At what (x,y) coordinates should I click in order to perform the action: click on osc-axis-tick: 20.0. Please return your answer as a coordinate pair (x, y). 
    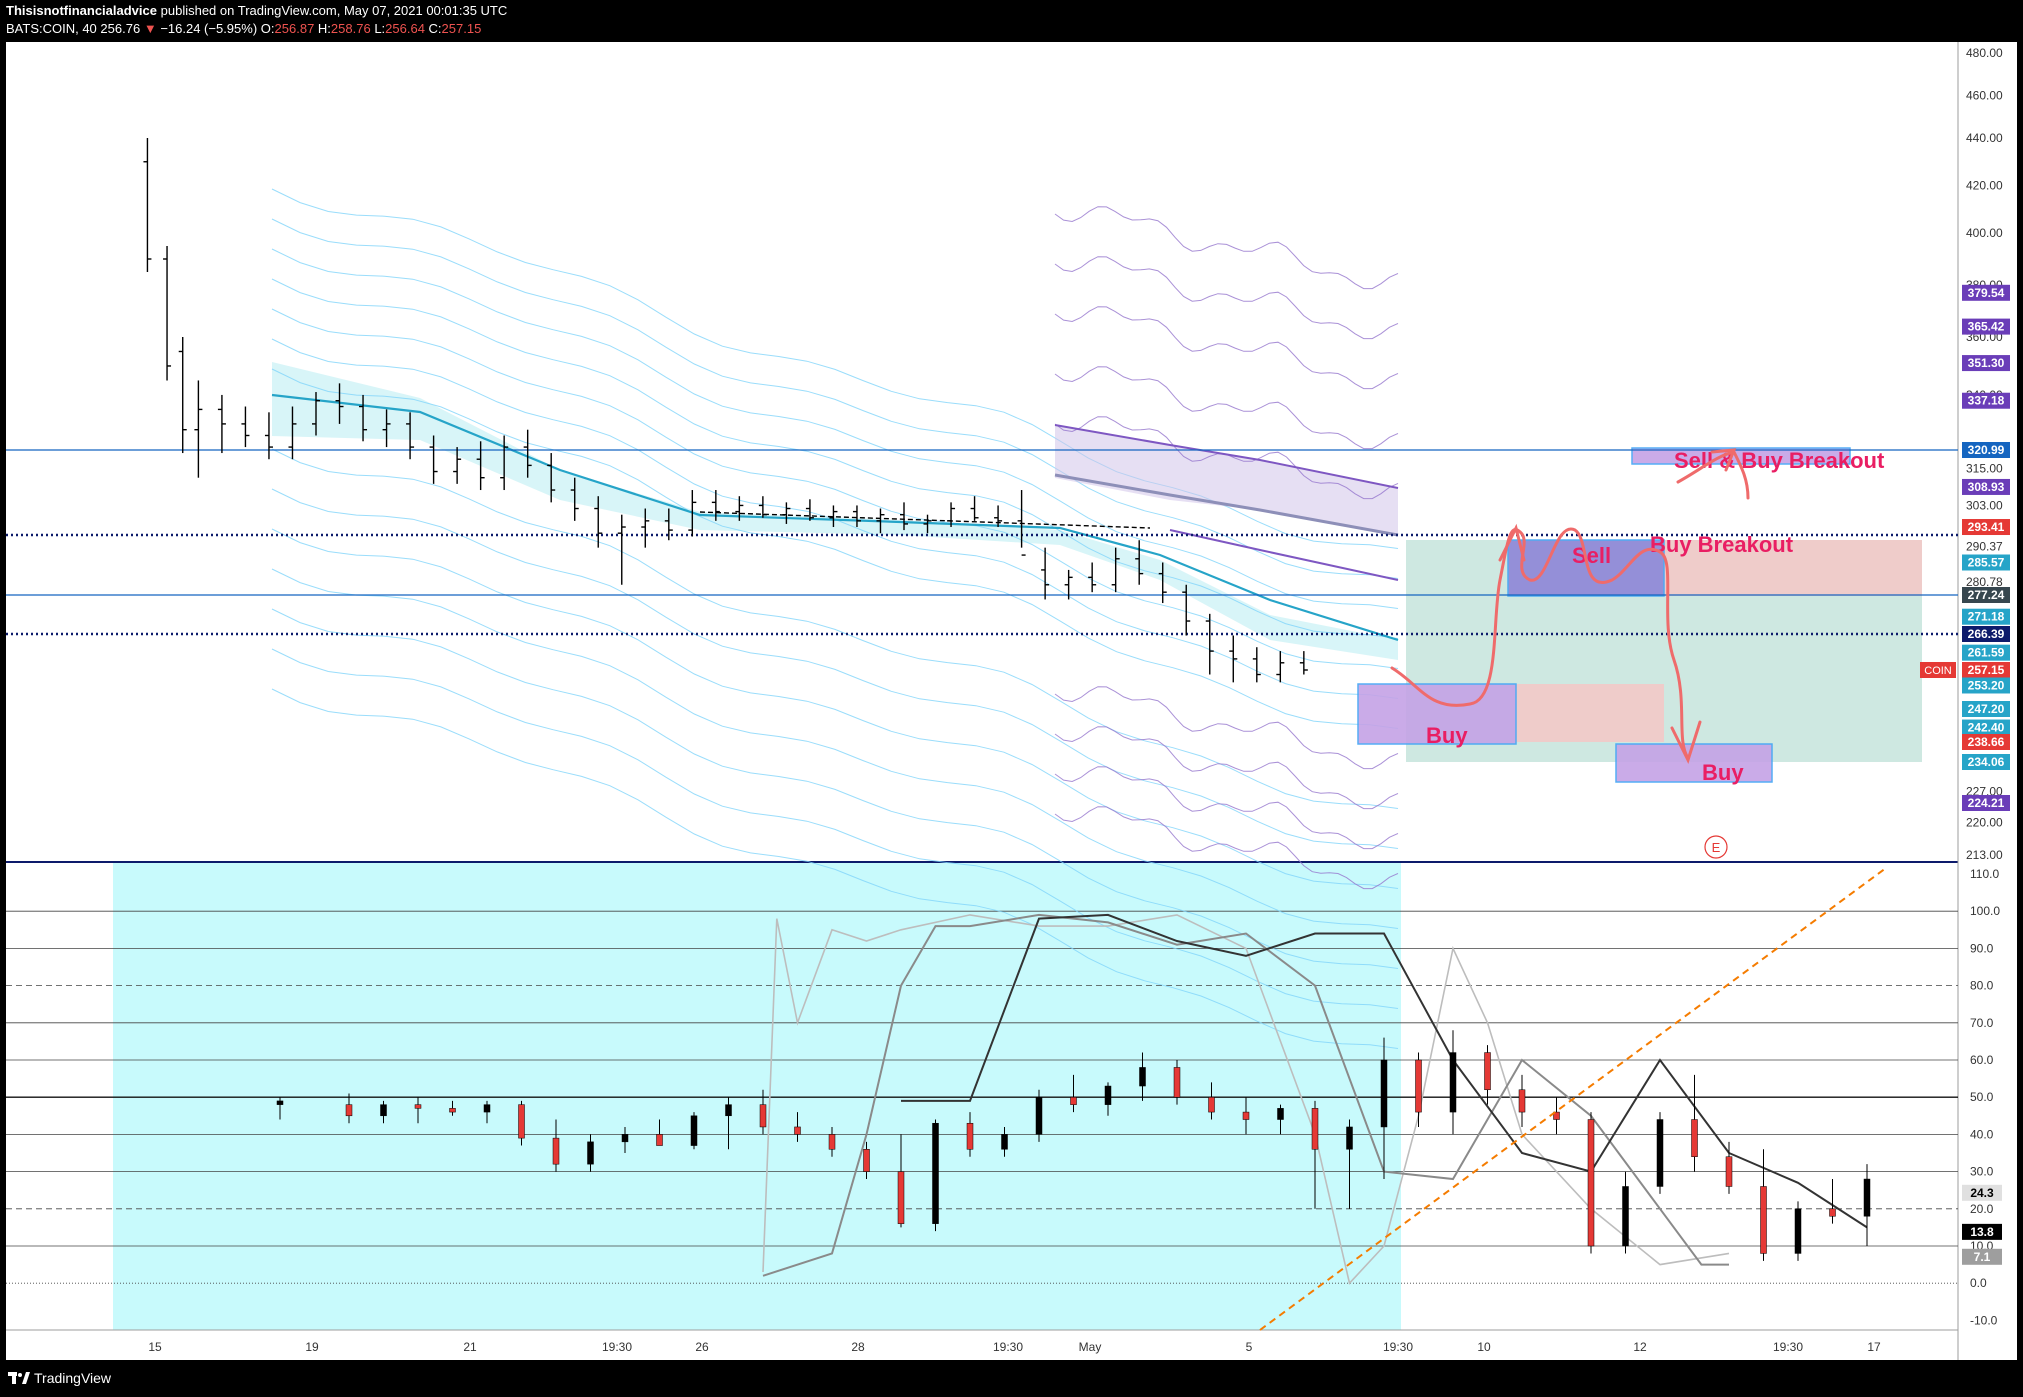
    Looking at the image, I should click on (1982, 1209).